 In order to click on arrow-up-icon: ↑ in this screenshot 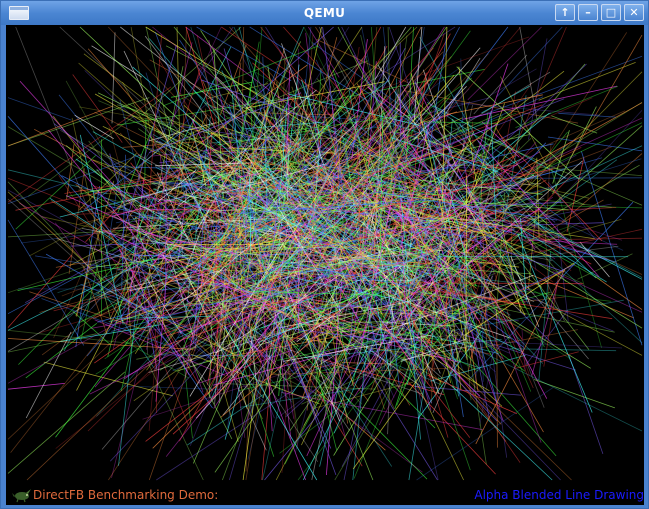, I will do `click(565, 12)`.